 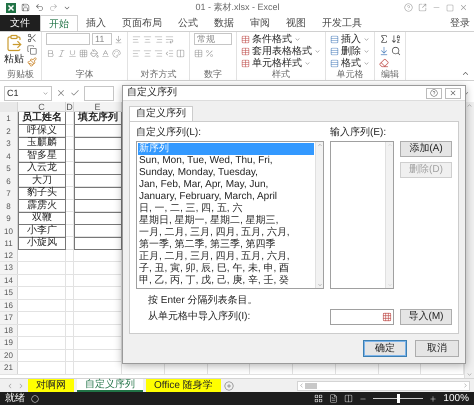 I want to click on underline-icon, so click(x=72, y=53).